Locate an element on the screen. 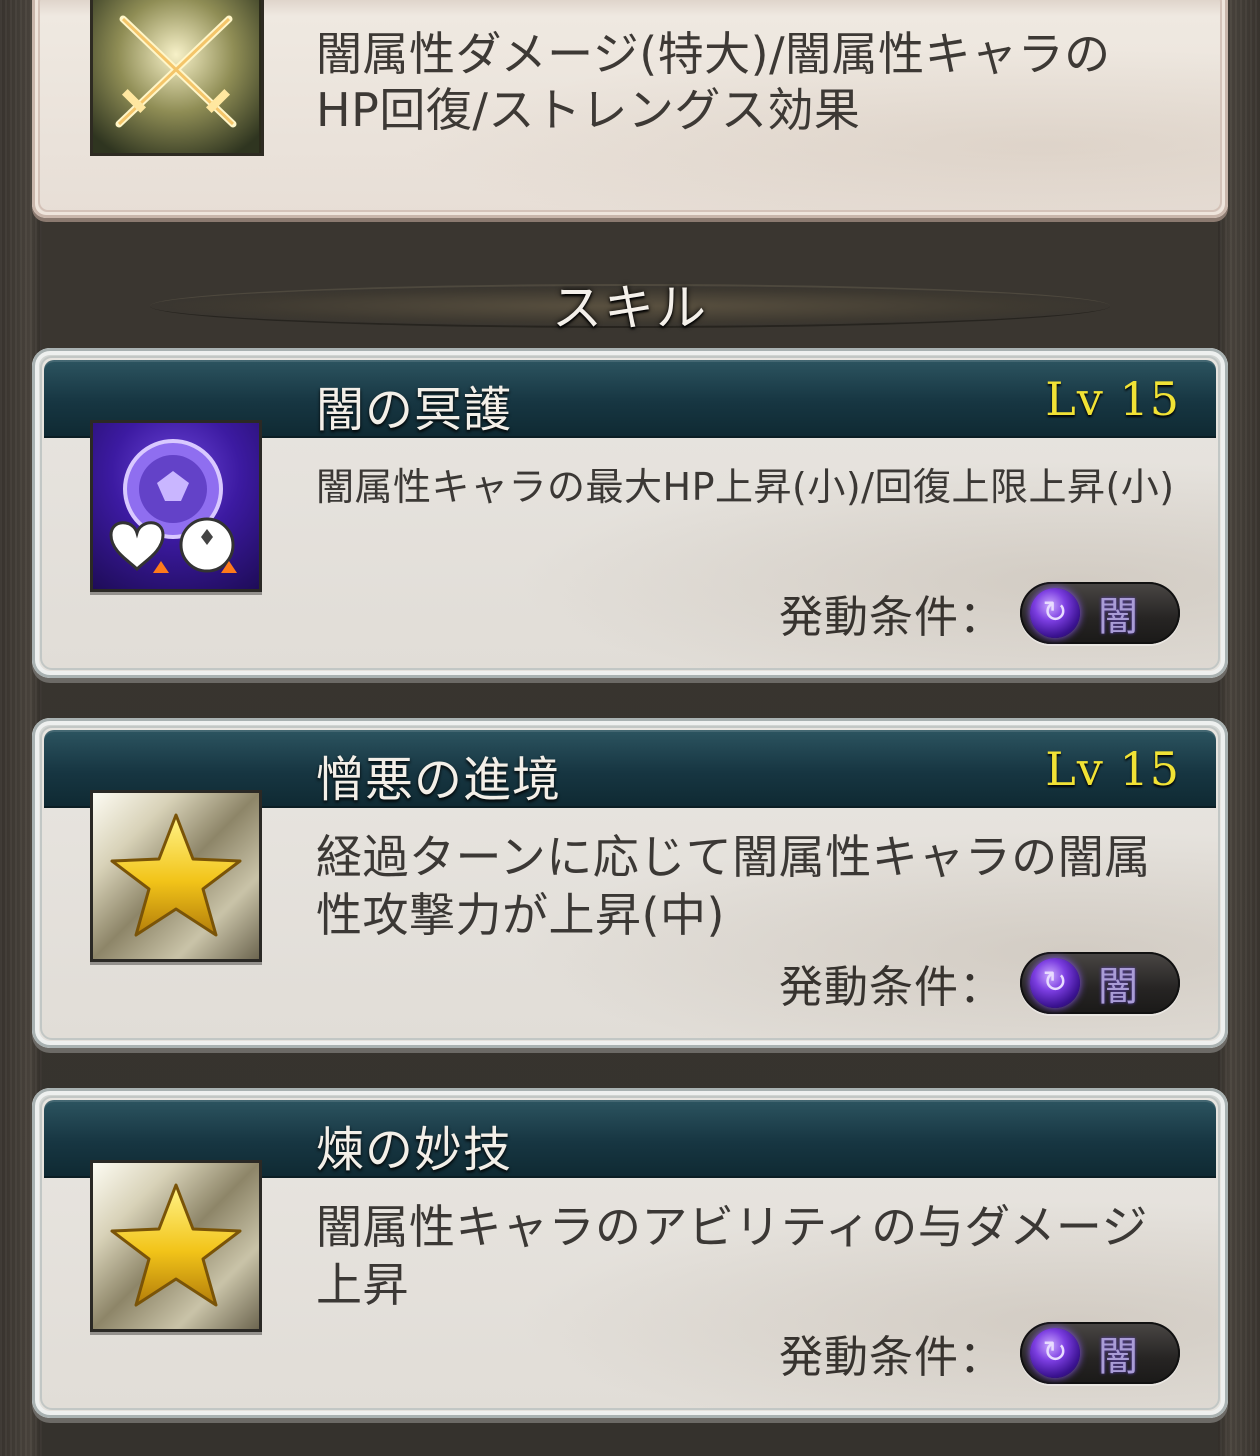 The image size is (1260, 1456). skill-name: 闇の冥護 is located at coordinates (414, 410).